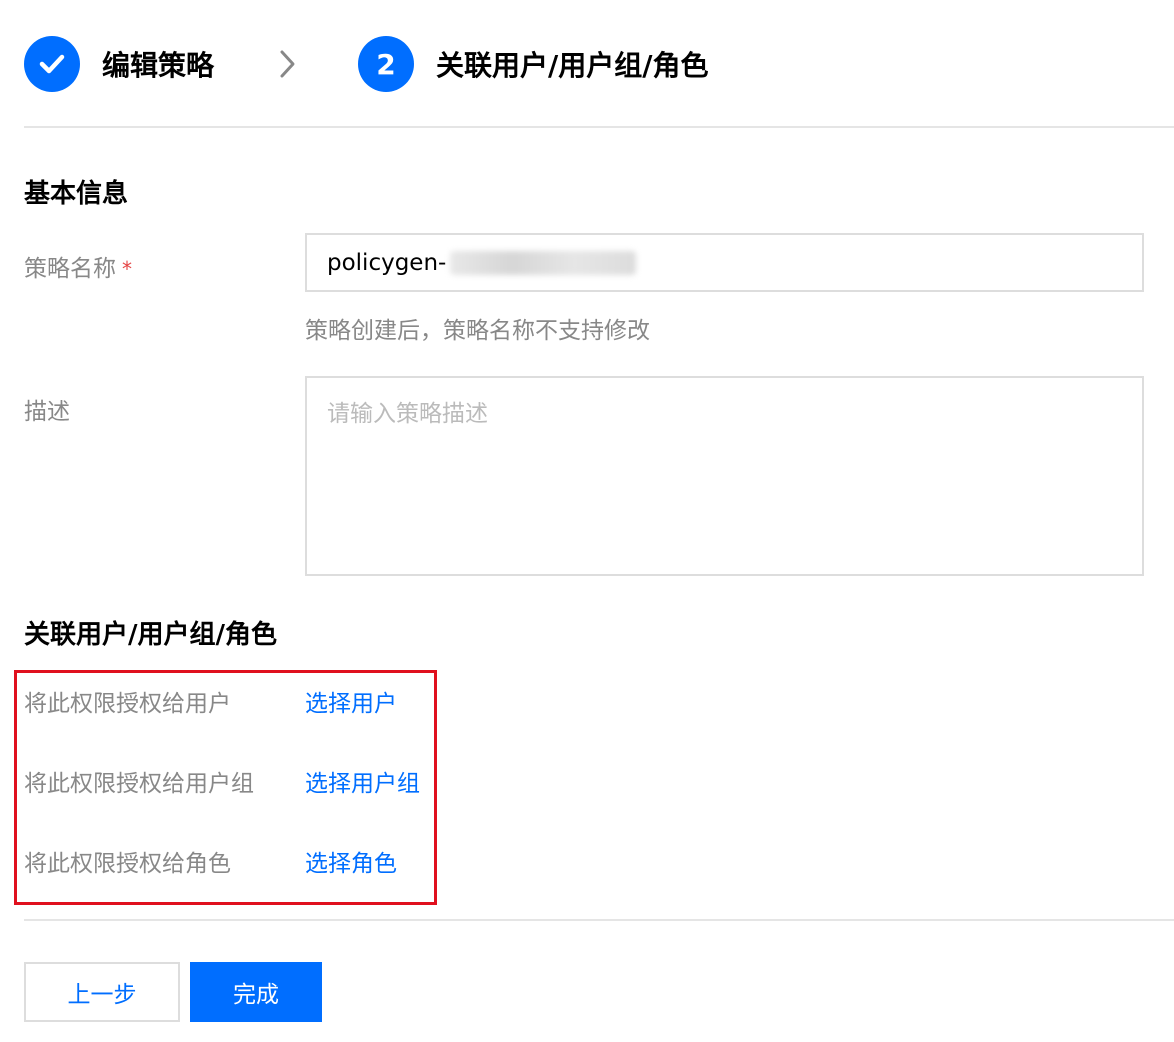 The height and width of the screenshot is (1042, 1174). I want to click on policy-name-hint: 策略创建后，策略名称不支持修改, so click(477, 331).